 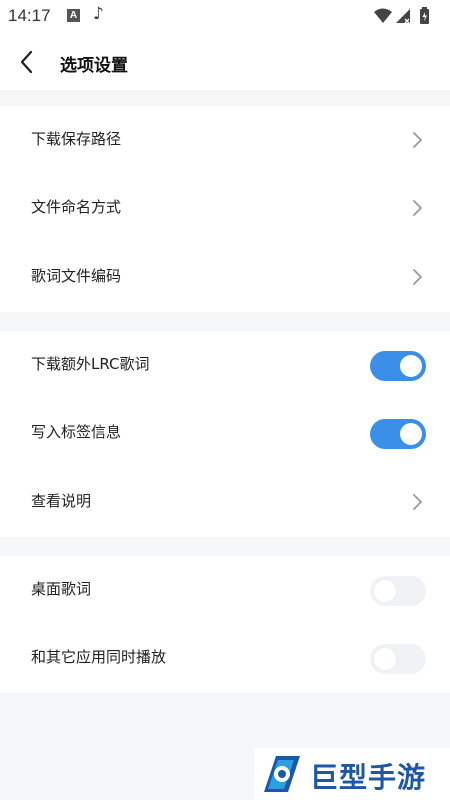 What do you see at coordinates (225, 140) in the screenshot?
I see `settings-row-download-path: 下载保存路径` at bounding box center [225, 140].